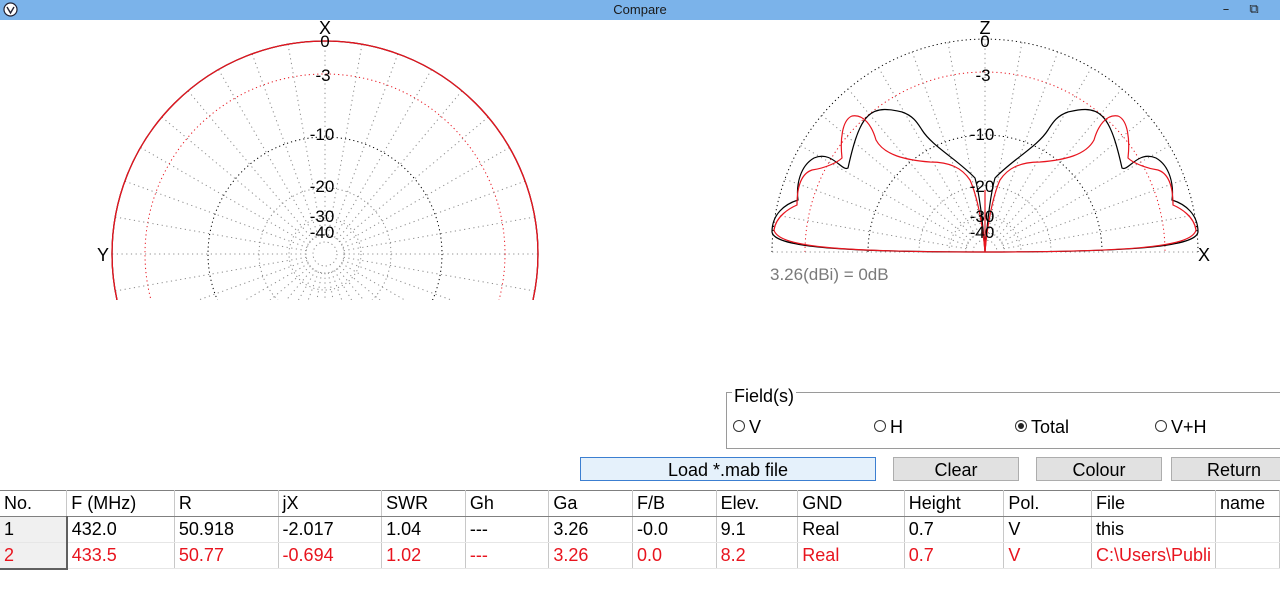 This screenshot has height=595, width=1280. Describe the element at coordinates (34, 529) in the screenshot. I see `table-cell: 1` at that location.